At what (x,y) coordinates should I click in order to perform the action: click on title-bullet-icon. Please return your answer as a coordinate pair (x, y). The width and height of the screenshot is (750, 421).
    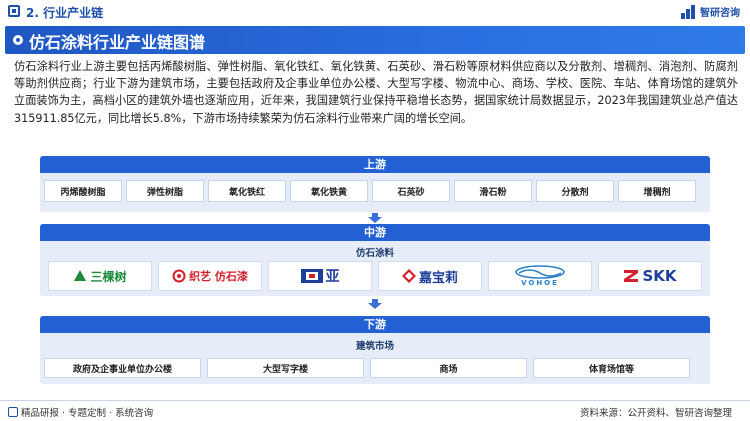
    Looking at the image, I should click on (18, 40).